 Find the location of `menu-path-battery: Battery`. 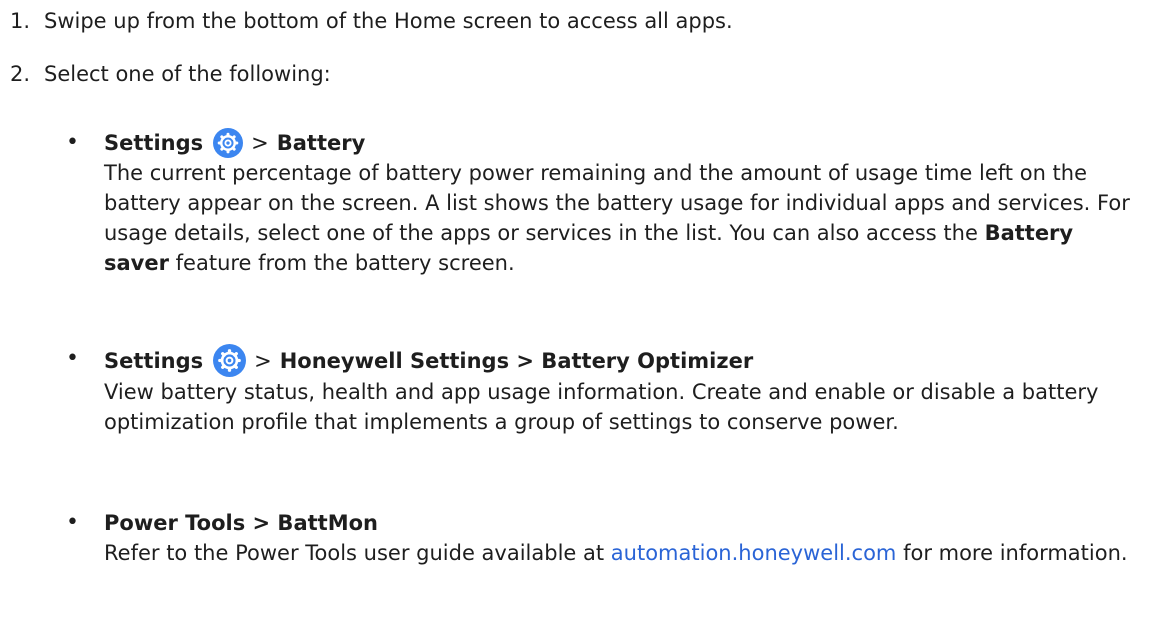

menu-path-battery: Battery is located at coordinates (321, 143).